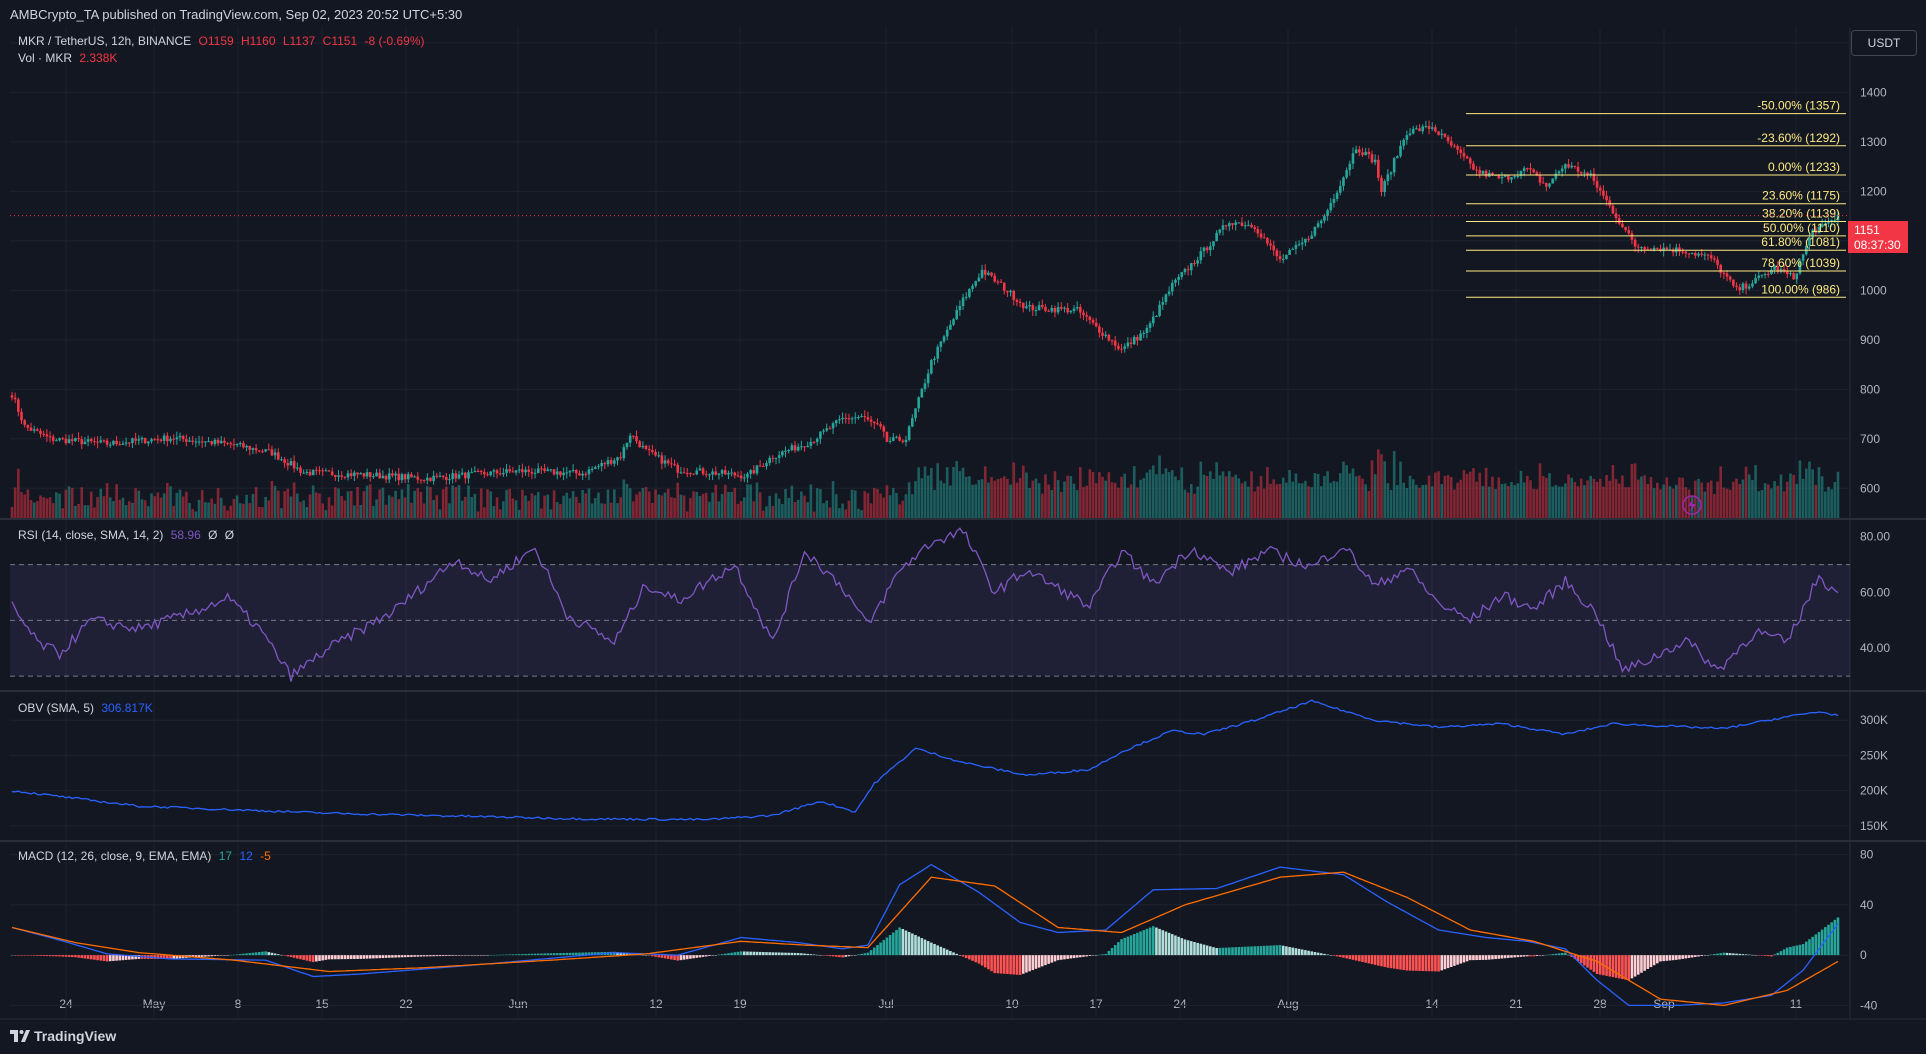  I want to click on ohlc-change: -8 (-0.69%), so click(394, 41).